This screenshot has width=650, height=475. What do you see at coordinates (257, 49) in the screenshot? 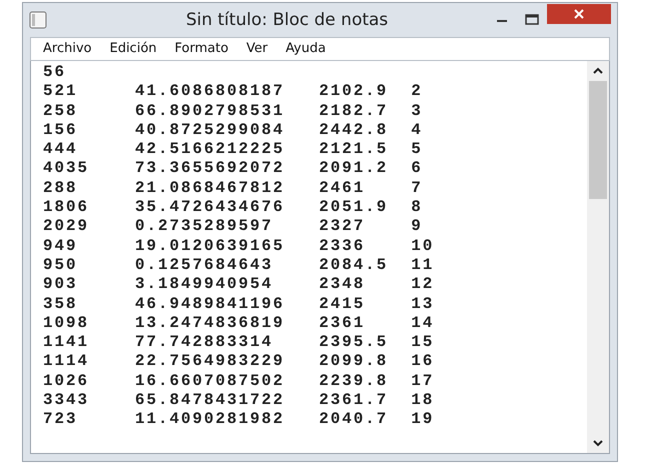
I see `menu-item: Ver` at bounding box center [257, 49].